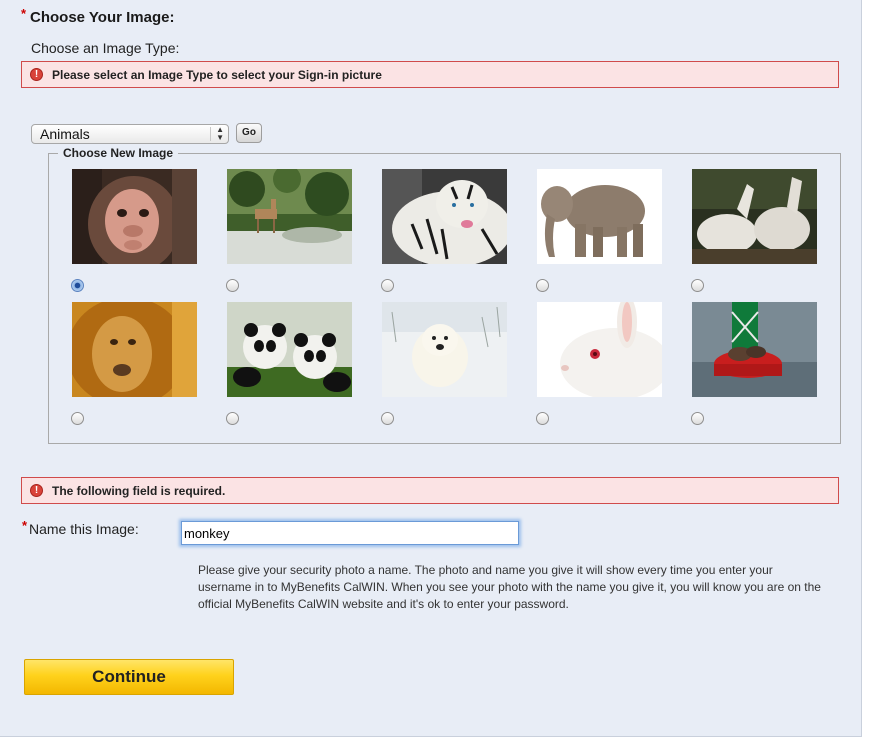  I want to click on image-radio-pandas, so click(232, 418).